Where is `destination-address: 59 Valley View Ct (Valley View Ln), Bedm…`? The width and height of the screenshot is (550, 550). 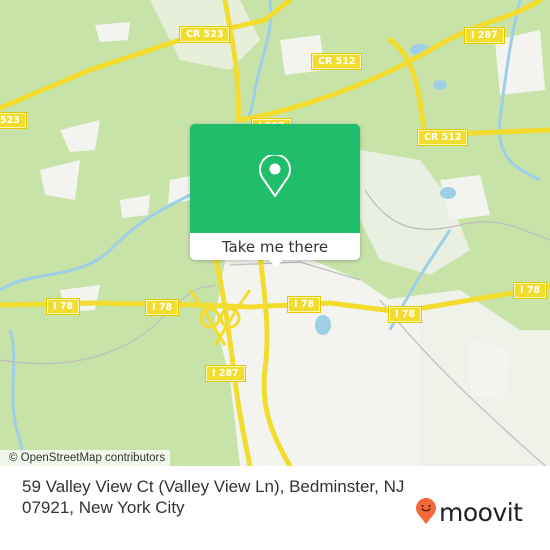 destination-address: 59 Valley View Ct (Valley View Ln), Bedm… is located at coordinates (213, 497).